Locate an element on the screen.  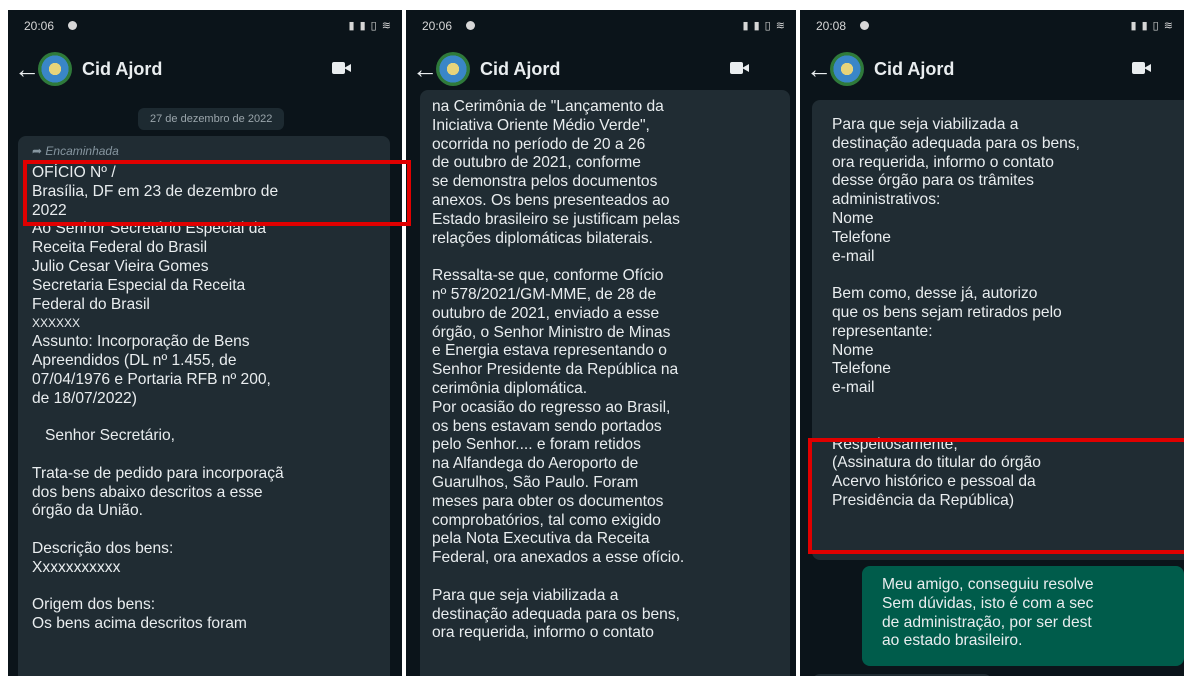
message-line: na Cerimônia de "Lançamento da is located at coordinates (548, 106).